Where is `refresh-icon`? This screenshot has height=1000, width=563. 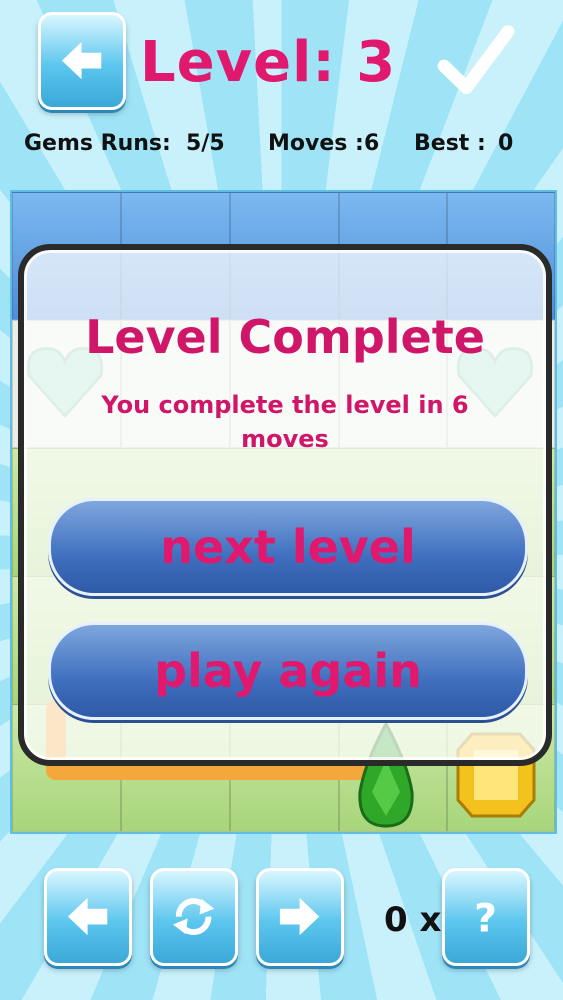
refresh-icon is located at coordinates (194, 917).